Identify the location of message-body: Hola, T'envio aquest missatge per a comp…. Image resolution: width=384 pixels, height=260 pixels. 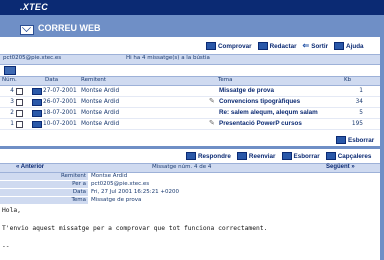
(134, 228).